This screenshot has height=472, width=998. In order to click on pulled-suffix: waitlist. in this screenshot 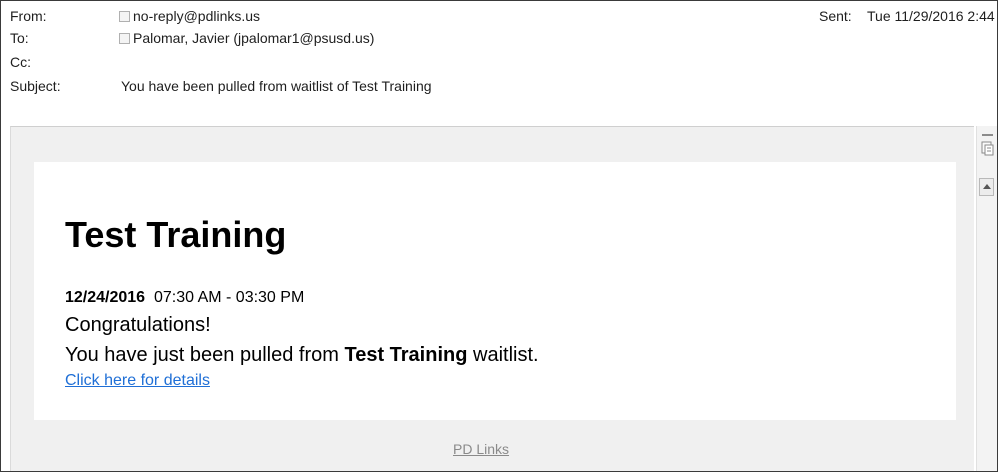, I will do `click(506, 355)`.